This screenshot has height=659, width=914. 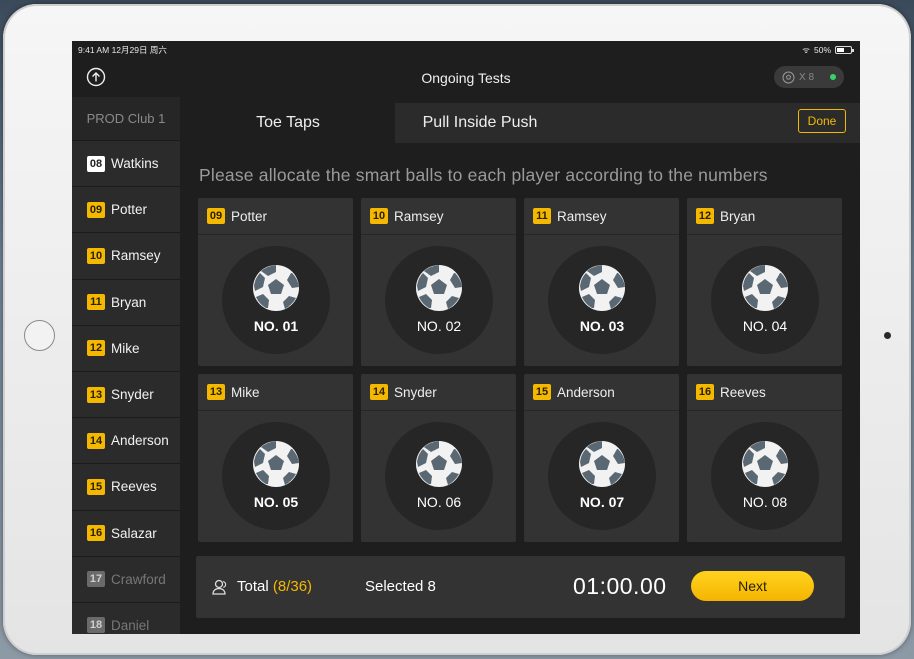 I want to click on sidebar-player-row: 17 Crawford, so click(x=126, y=580).